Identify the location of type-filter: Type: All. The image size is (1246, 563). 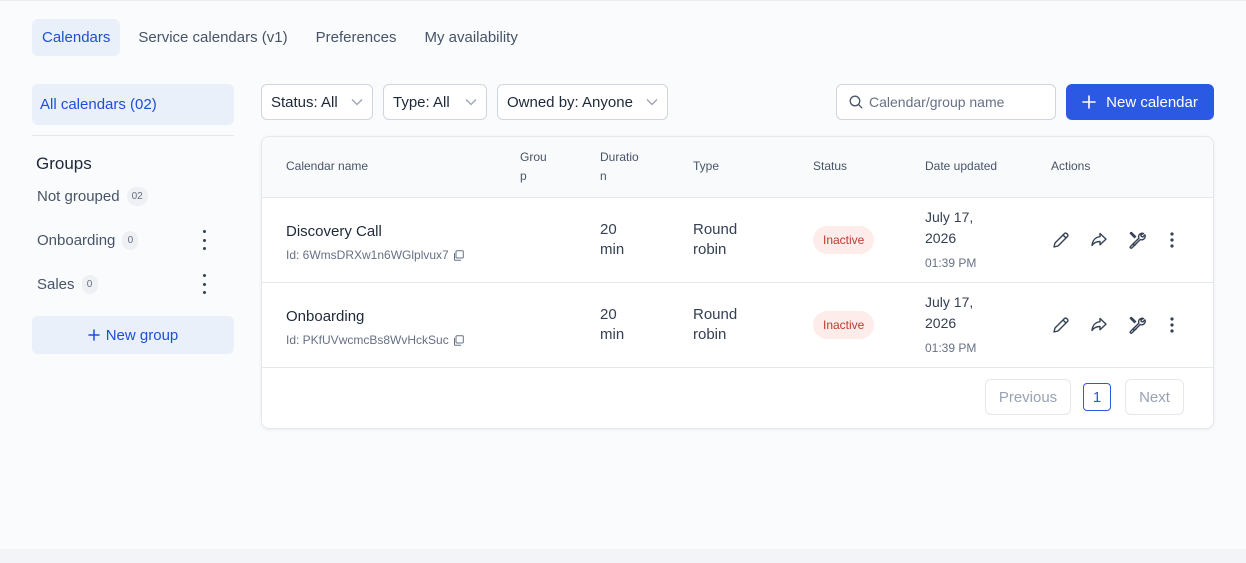
(435, 102).